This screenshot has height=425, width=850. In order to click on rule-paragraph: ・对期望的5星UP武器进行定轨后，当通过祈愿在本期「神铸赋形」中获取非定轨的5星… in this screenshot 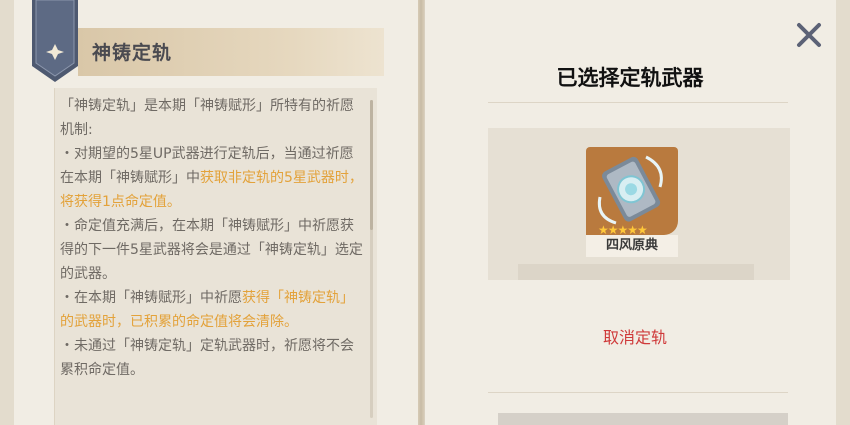, I will do `click(212, 178)`.